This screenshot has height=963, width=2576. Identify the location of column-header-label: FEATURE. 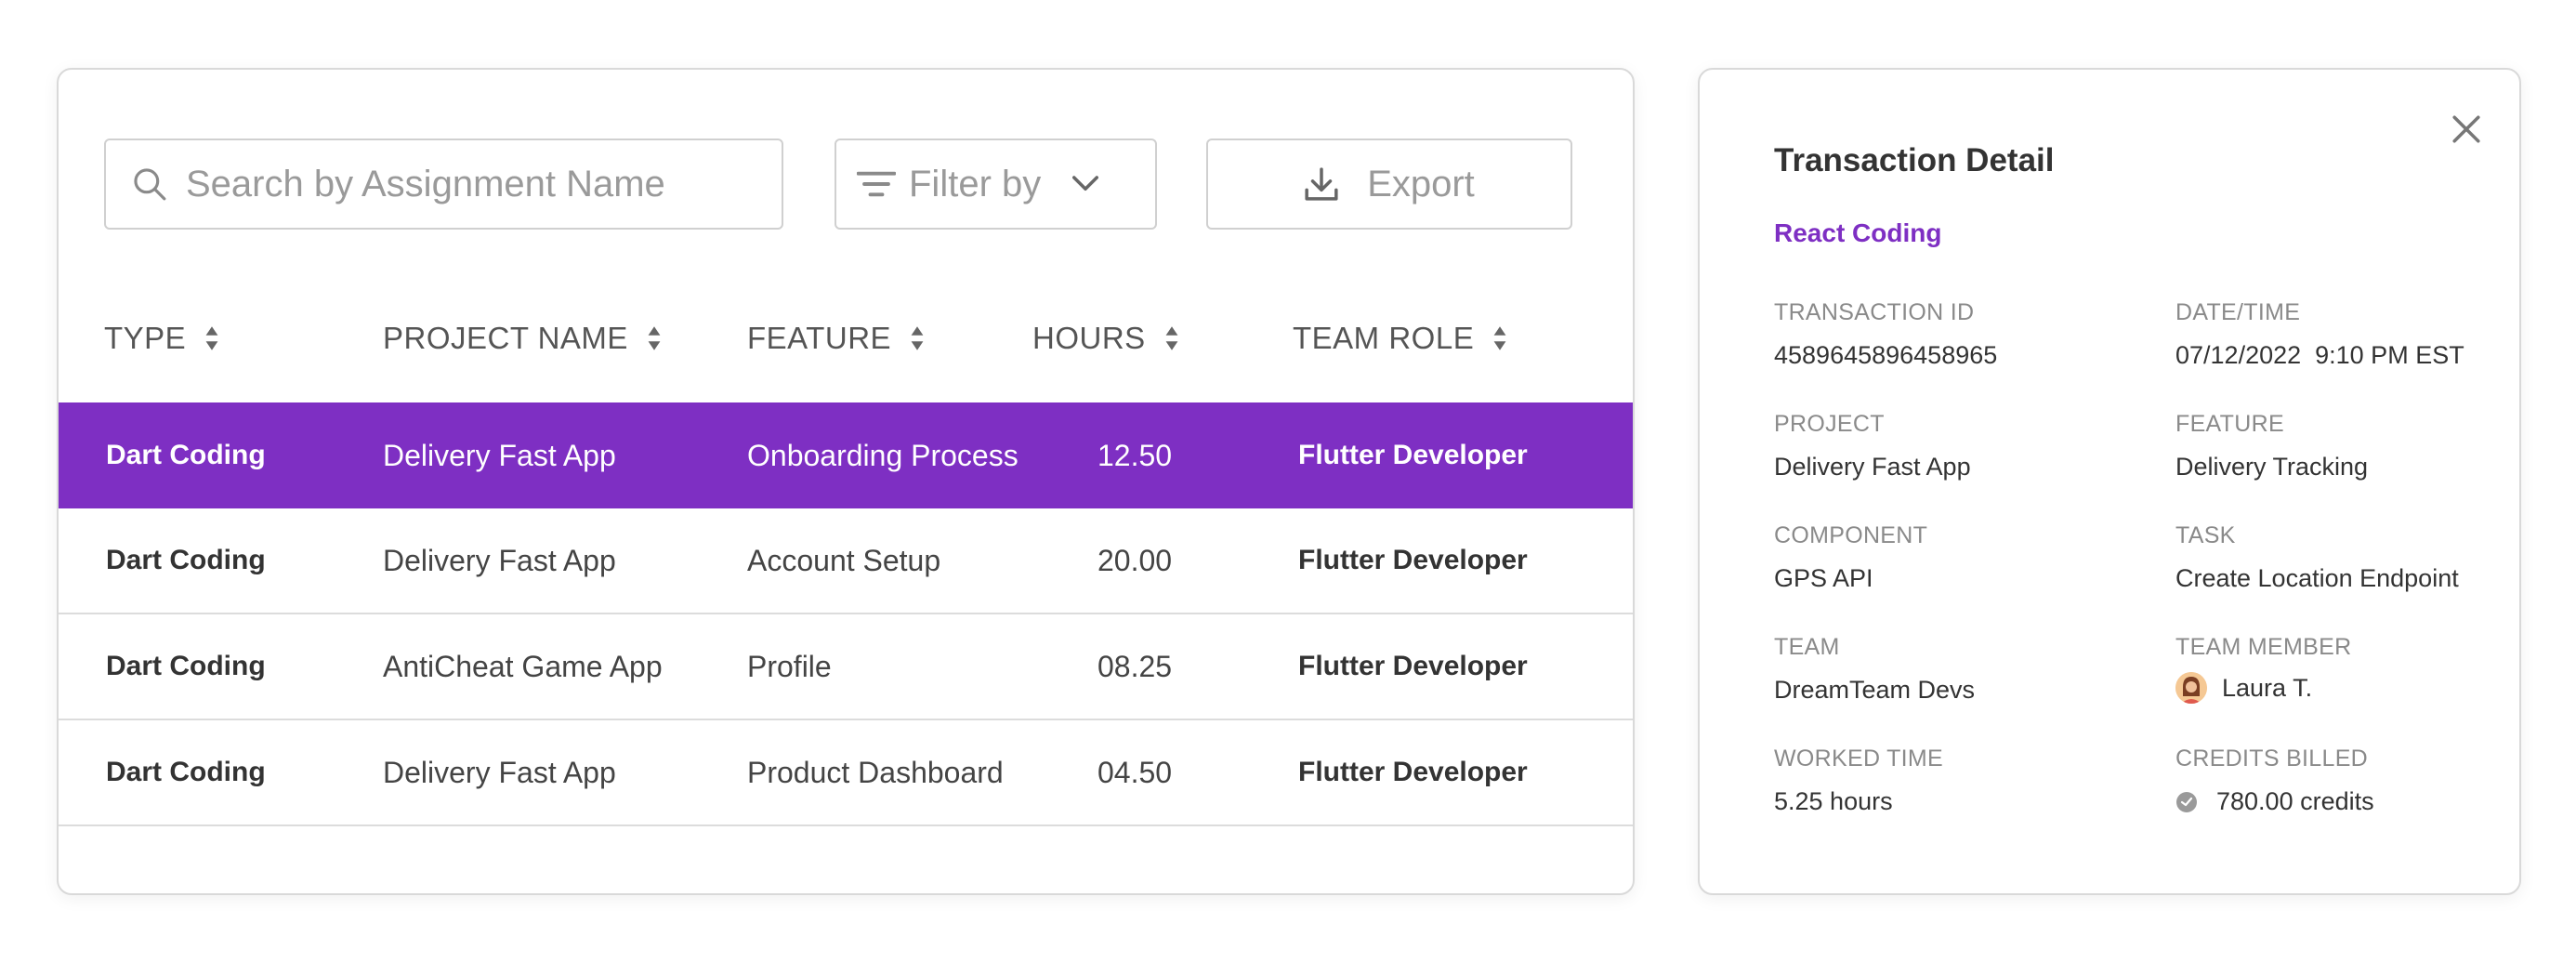
(819, 338).